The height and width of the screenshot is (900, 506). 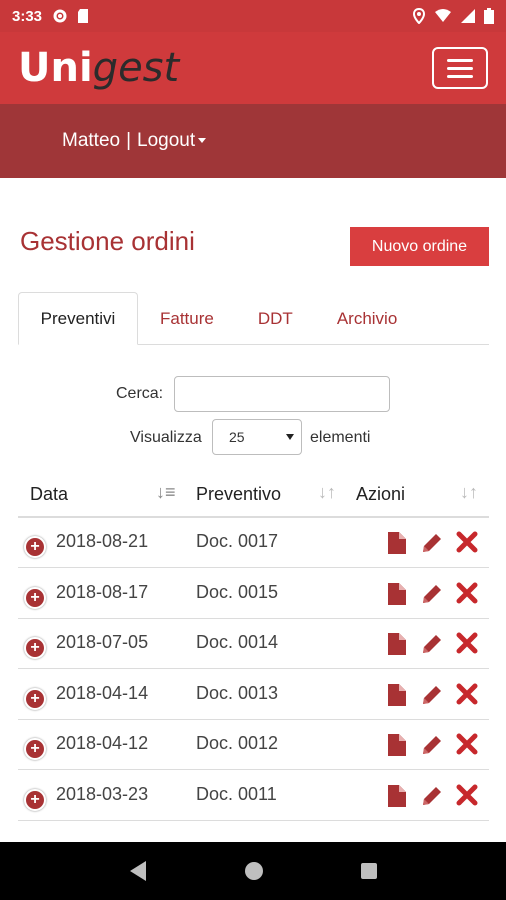 I want to click on search-input, so click(x=282, y=394).